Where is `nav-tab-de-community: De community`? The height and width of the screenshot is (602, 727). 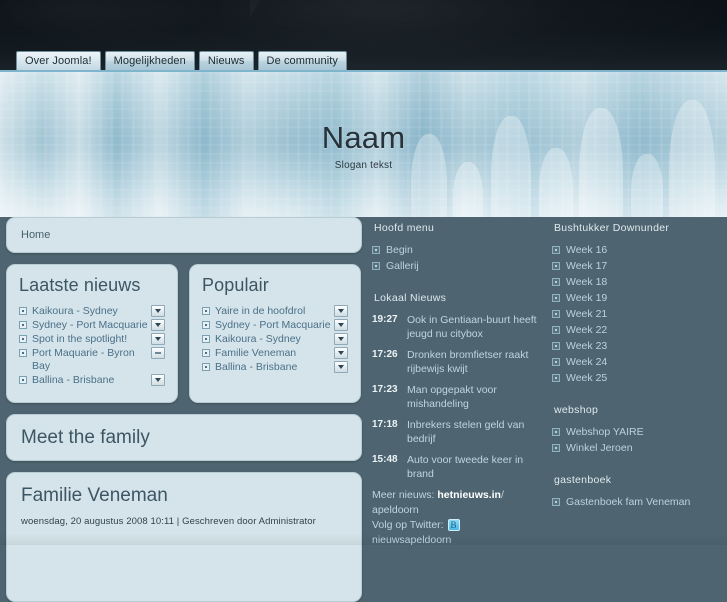
nav-tab-de-community: De community is located at coordinates (303, 60).